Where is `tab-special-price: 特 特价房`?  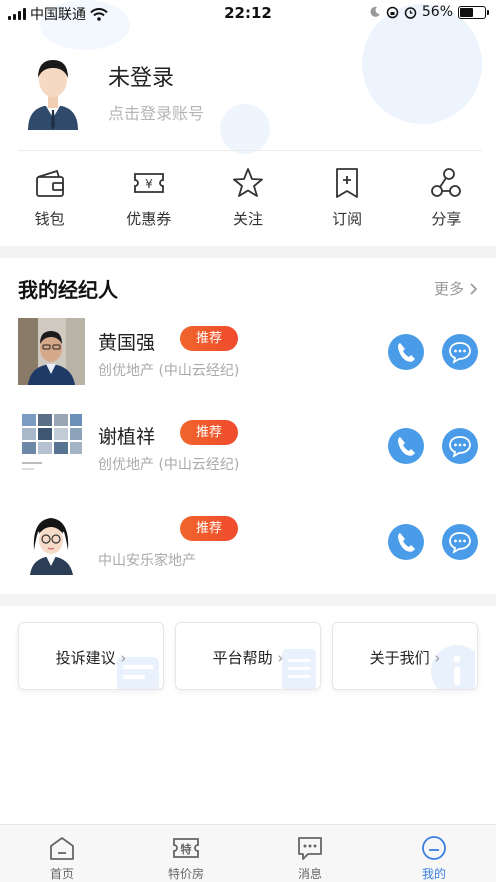
tab-special-price: 特 特价房 is located at coordinates (186, 853).